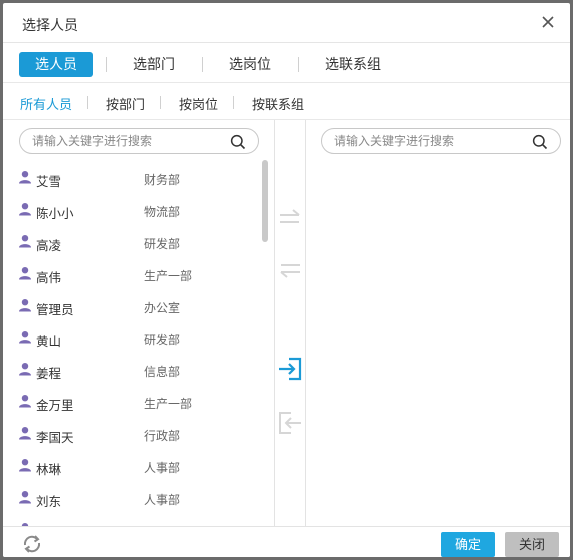 Image resolution: width=573 pixels, height=560 pixels. I want to click on list-item: 姜程 信息部, so click(137, 371).